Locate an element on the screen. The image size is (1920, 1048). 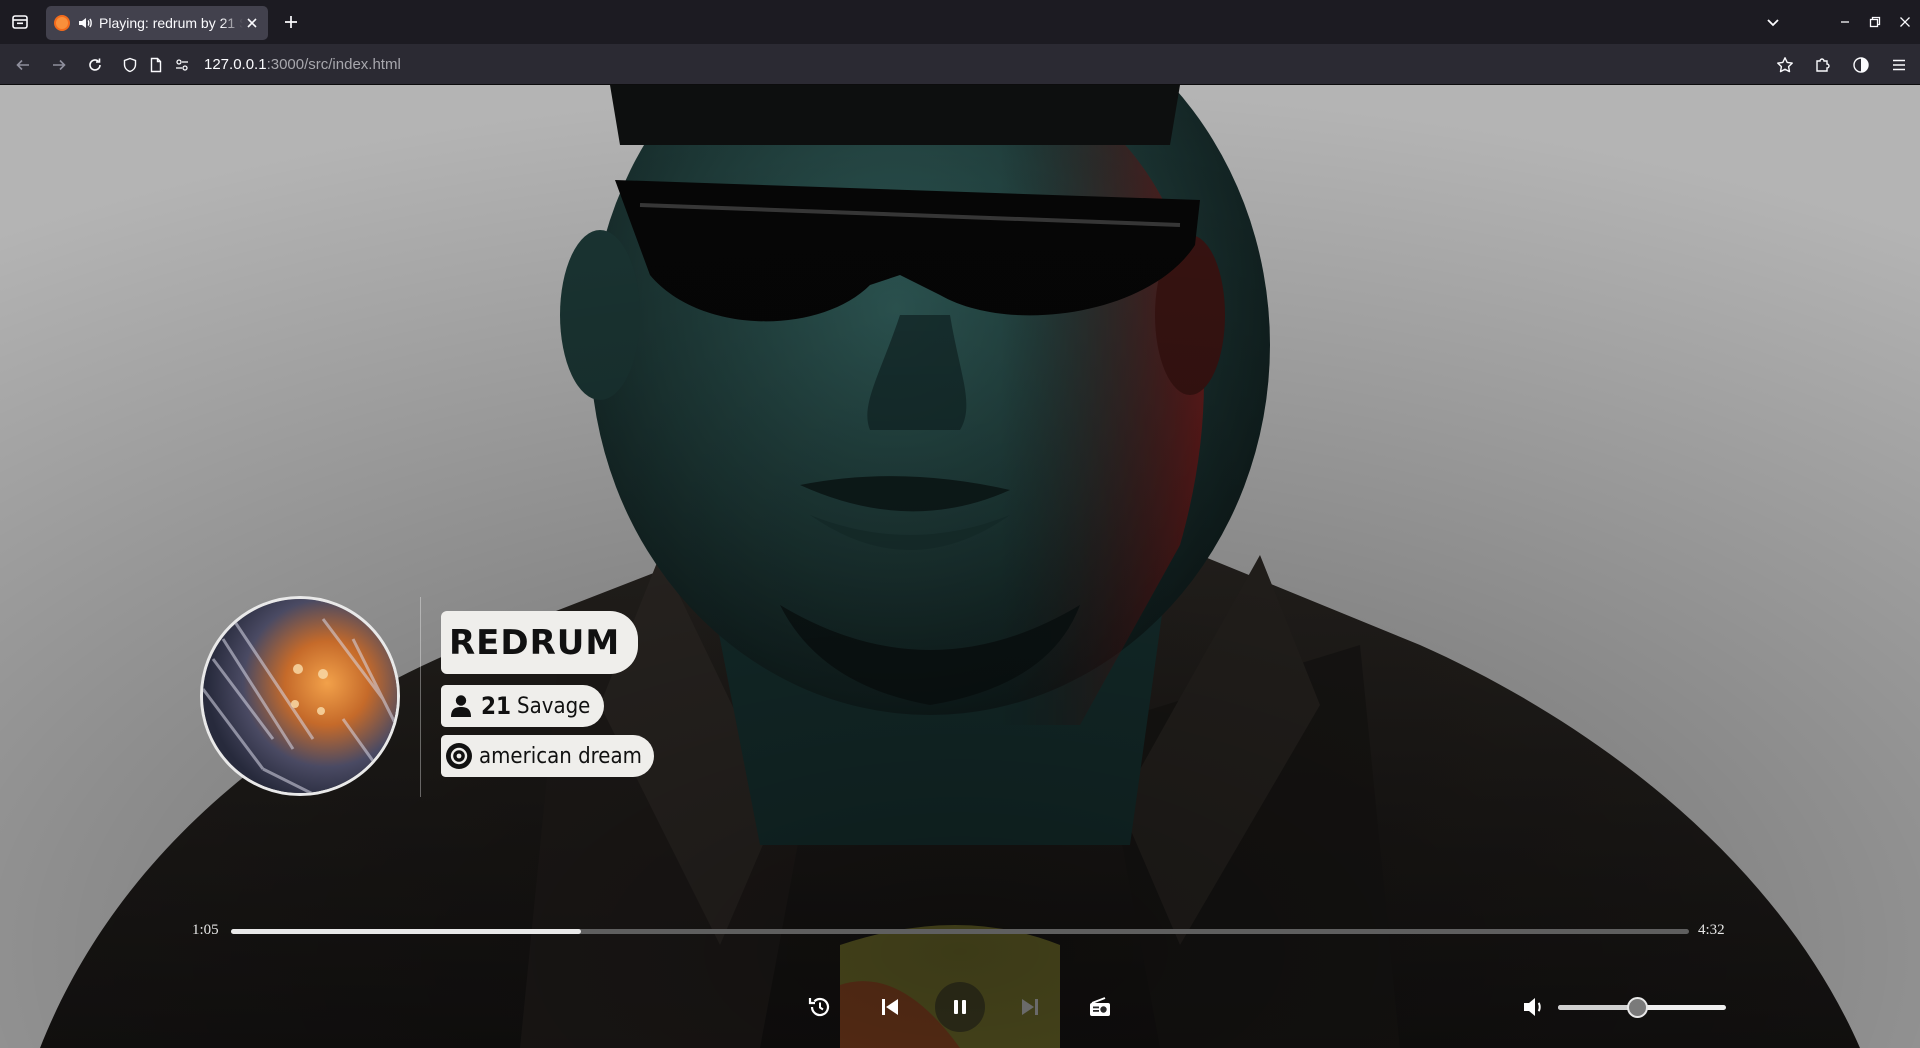
toolbar-right is located at coordinates (1842, 65).